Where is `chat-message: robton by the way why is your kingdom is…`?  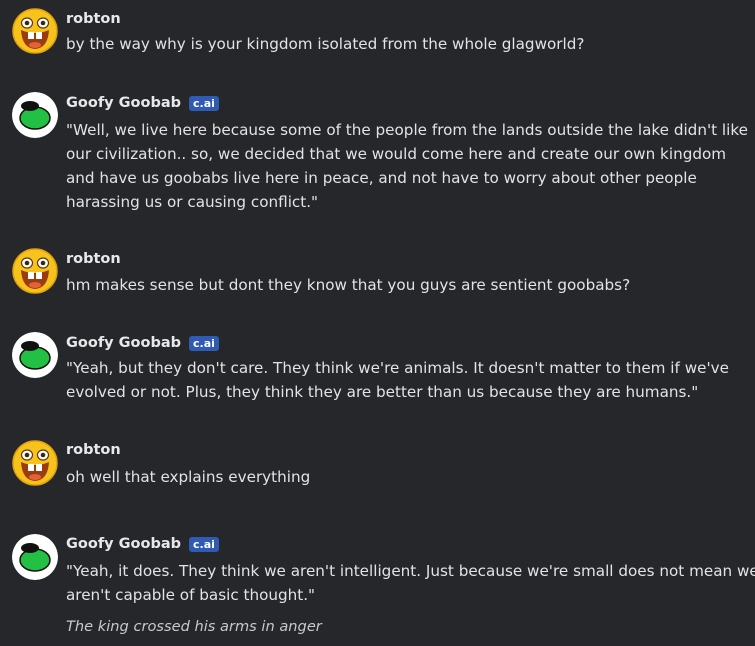 chat-message: robton by the way why is your kingdom is… is located at coordinates (377, 38).